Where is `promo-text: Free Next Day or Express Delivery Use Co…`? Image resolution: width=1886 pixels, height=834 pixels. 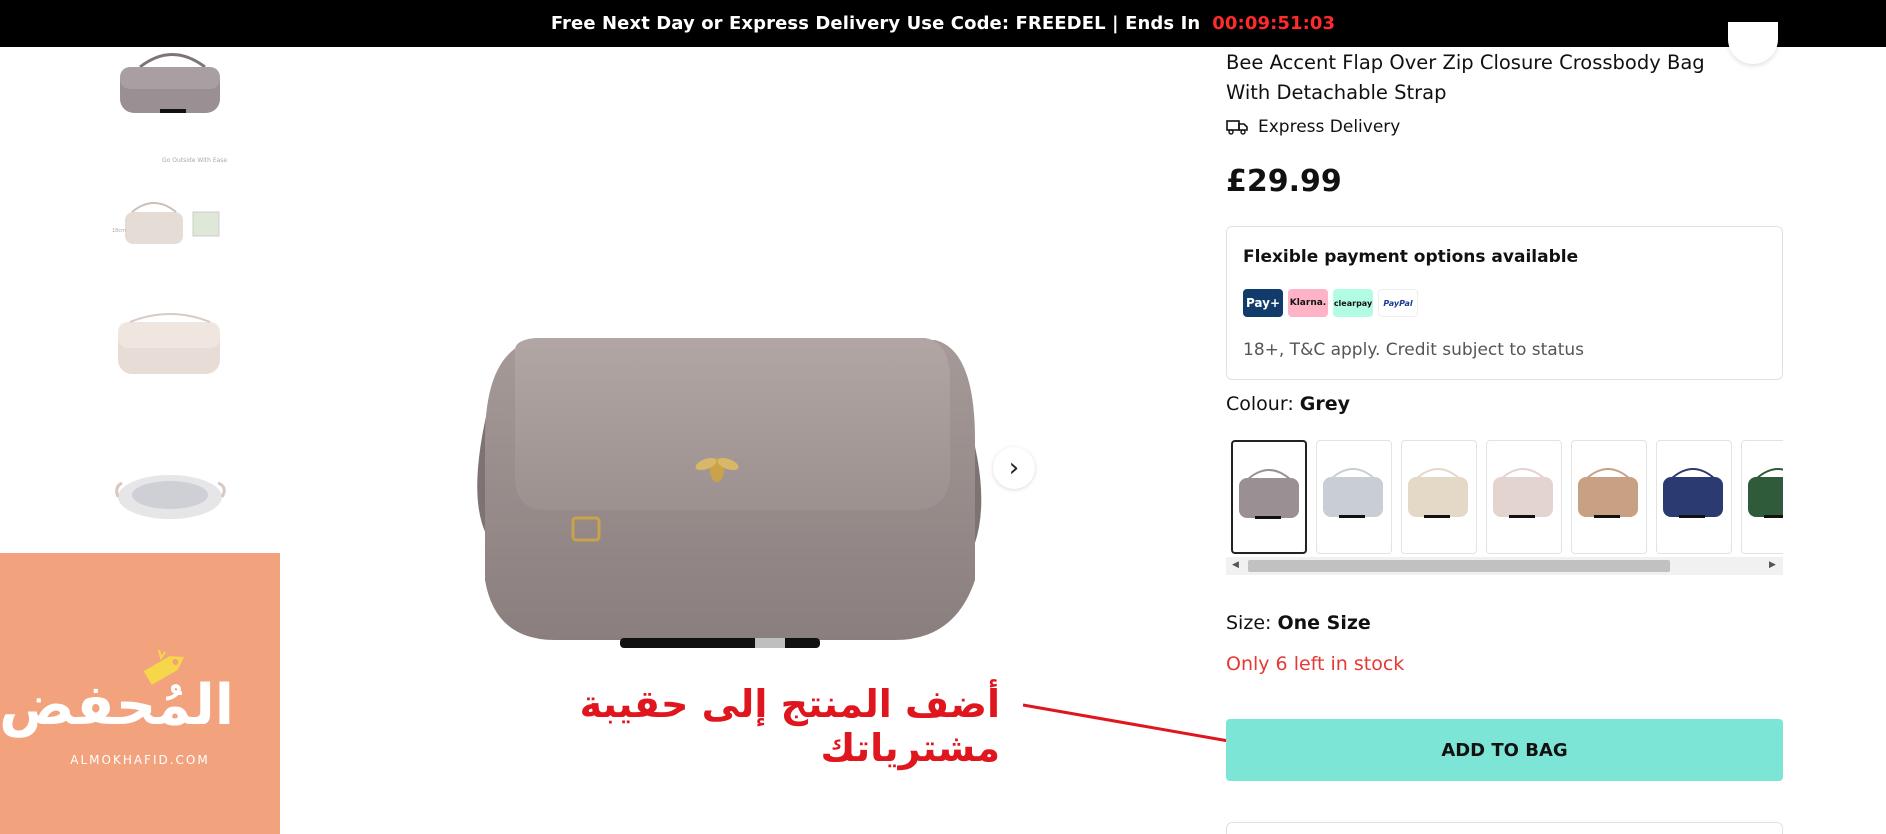 promo-text: Free Next Day or Express Delivery Use Co… is located at coordinates (875, 23).